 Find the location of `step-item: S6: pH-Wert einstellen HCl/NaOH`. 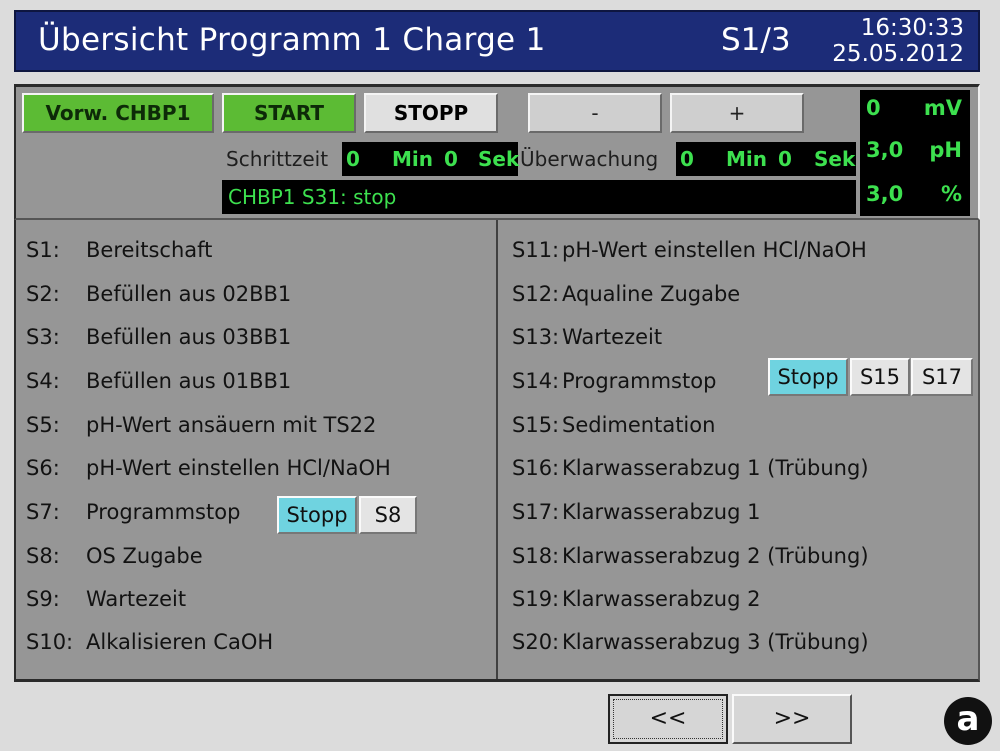

step-item: S6: pH-Wert einstellen HCl/NaOH is located at coordinates (208, 468).